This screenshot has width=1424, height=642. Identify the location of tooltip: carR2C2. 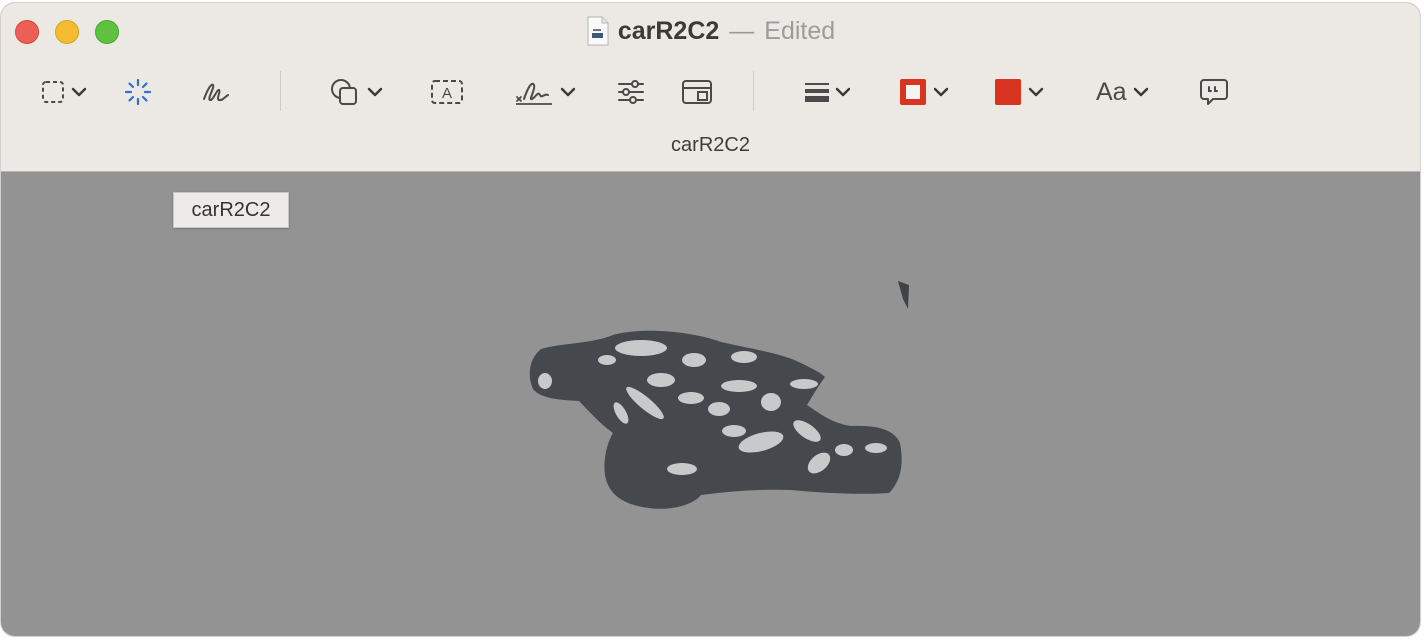
(231, 210).